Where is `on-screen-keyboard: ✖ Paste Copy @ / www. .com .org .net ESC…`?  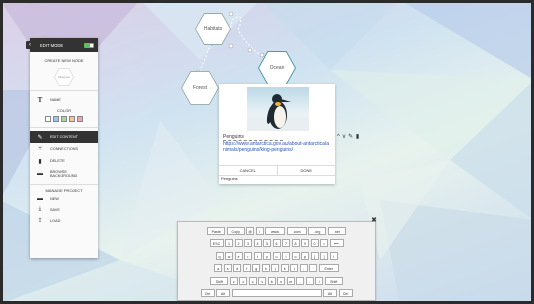
on-screen-keyboard: ✖ Paste Copy @ / www. .com .org .net ESC… is located at coordinates (277, 259).